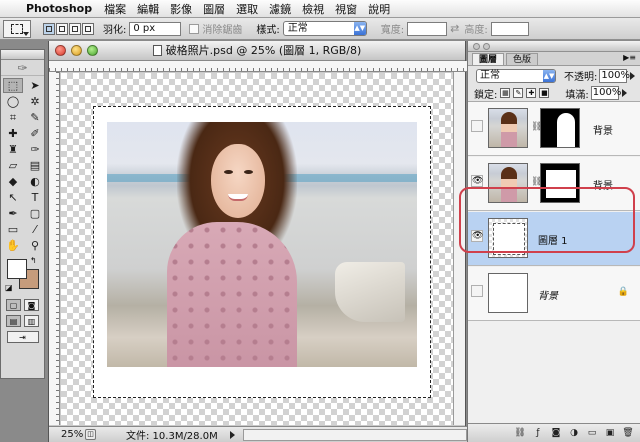 This screenshot has width=640, height=442. I want to click on hand-tool-icon: ✋, so click(13, 245).